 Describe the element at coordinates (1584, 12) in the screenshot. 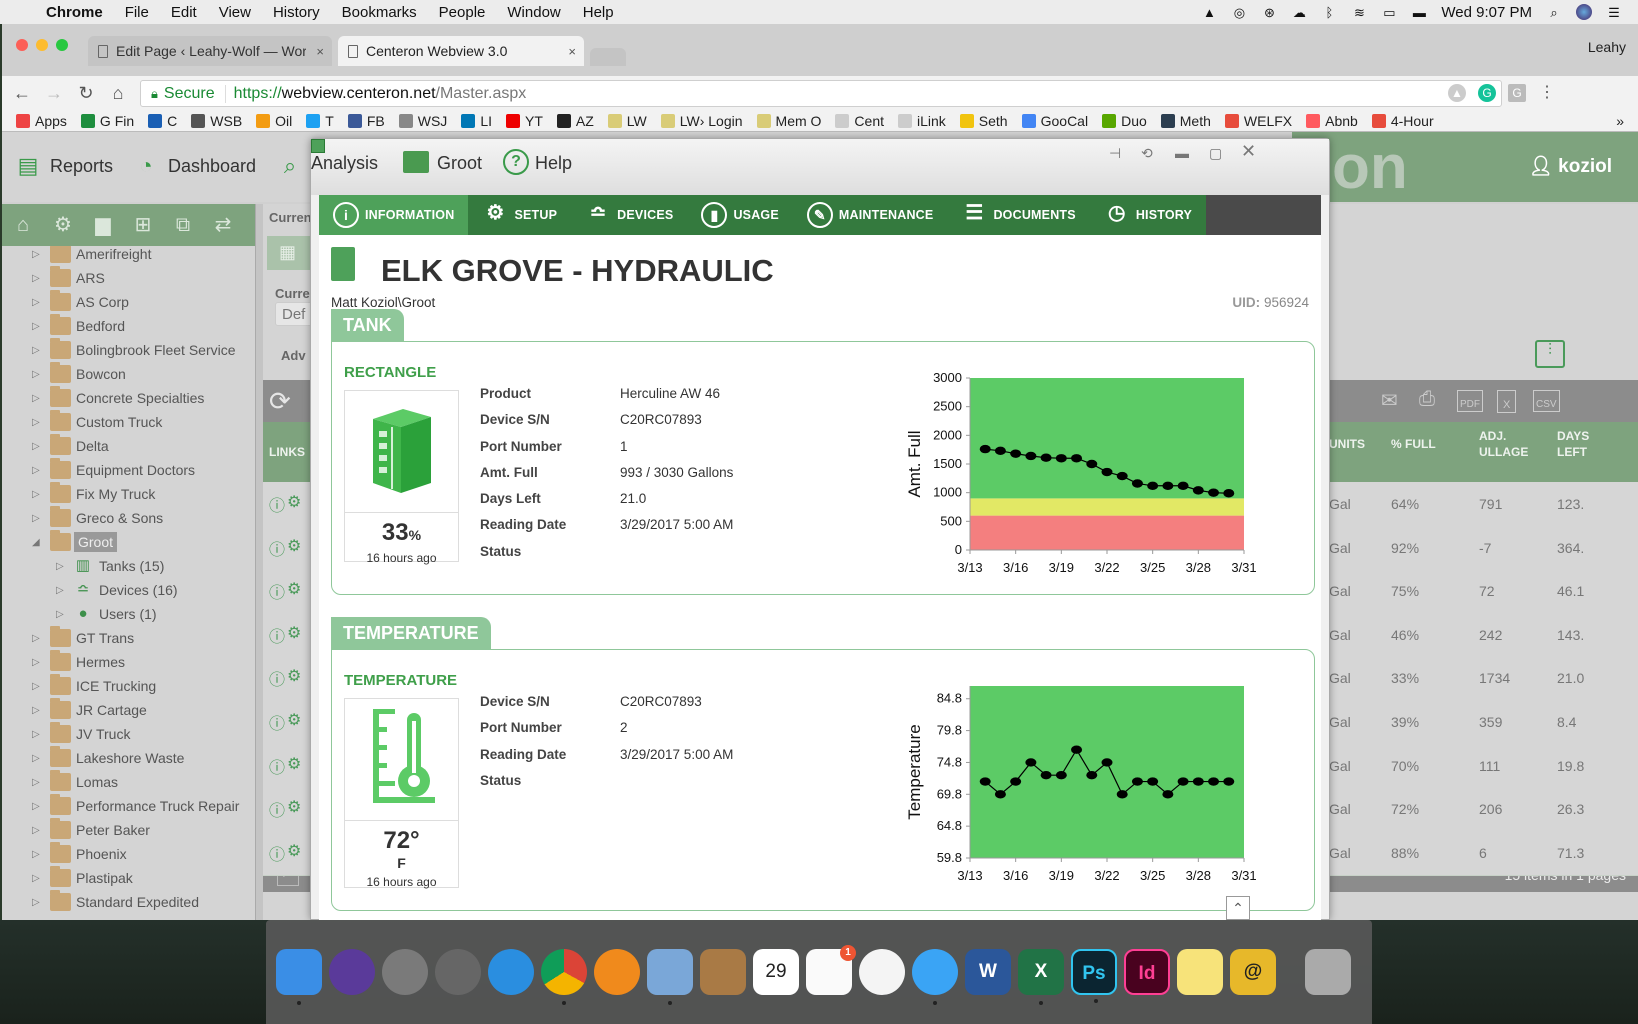

I see `siri-icon` at that location.